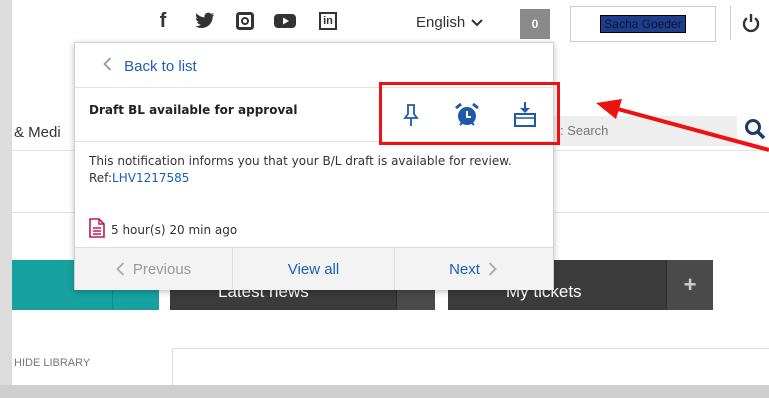  I want to click on previous-button: Previous, so click(153, 269).